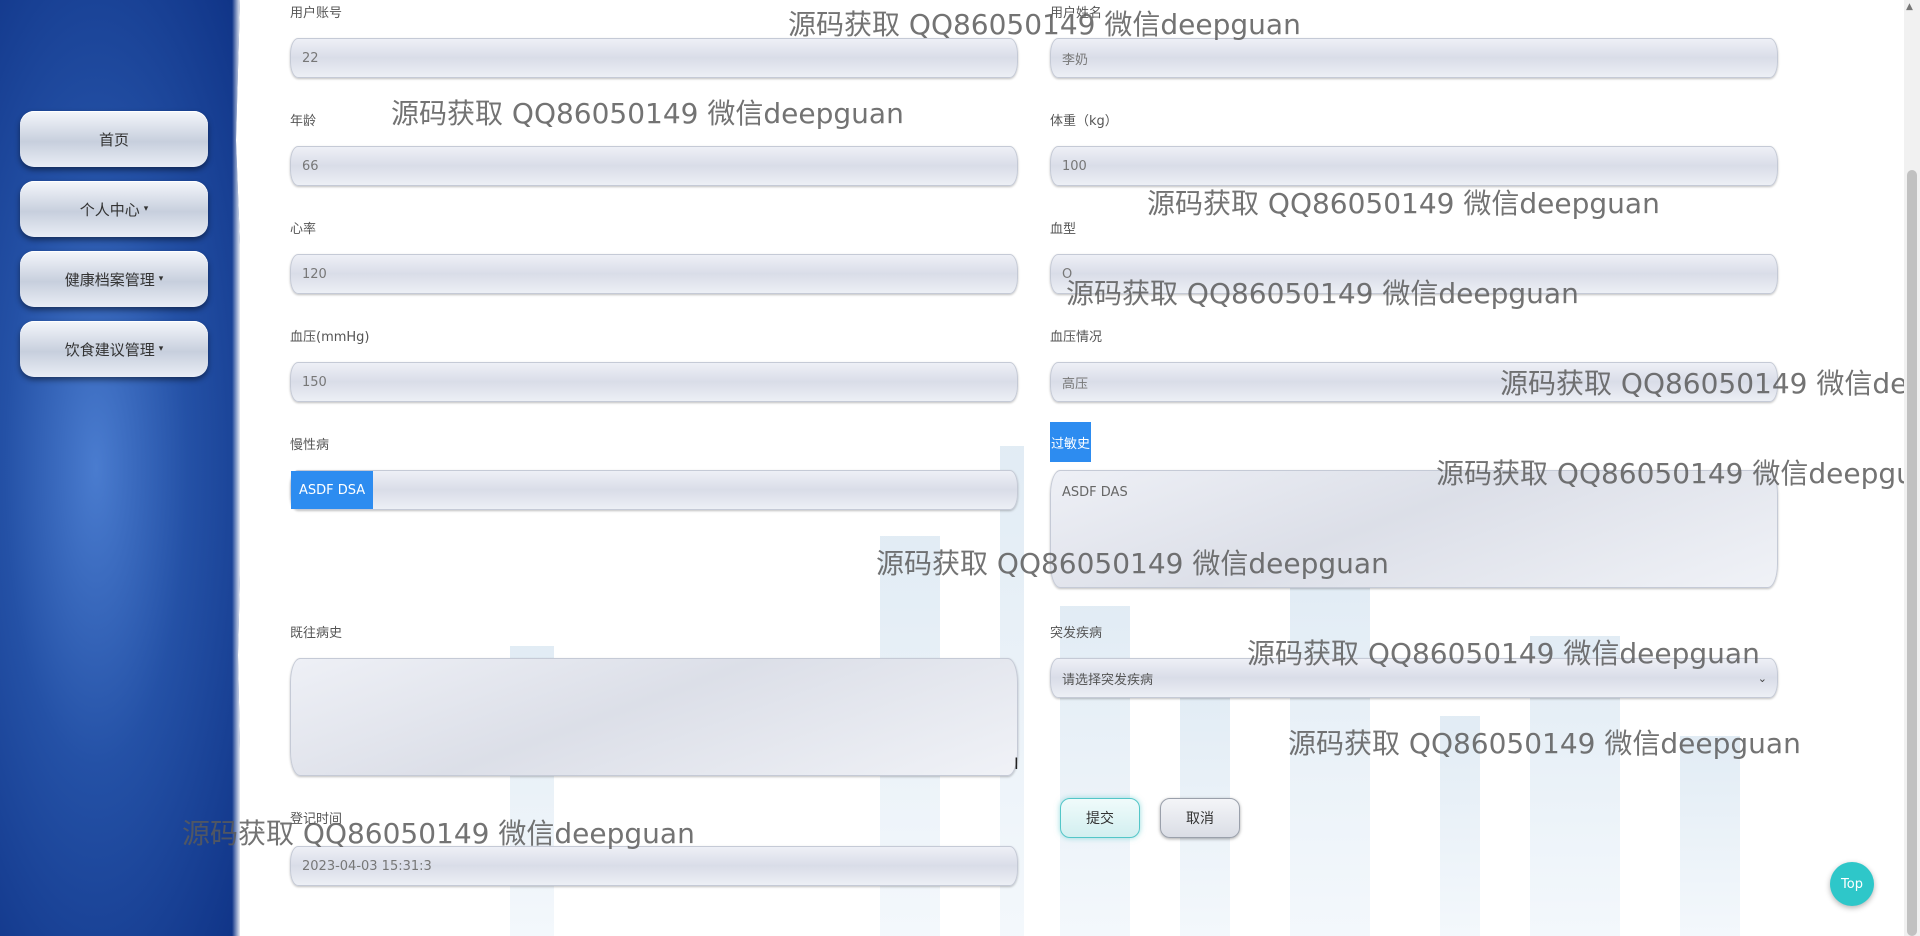 The width and height of the screenshot is (1920, 936). I want to click on chronic-value: ASDF DSA, so click(332, 490).